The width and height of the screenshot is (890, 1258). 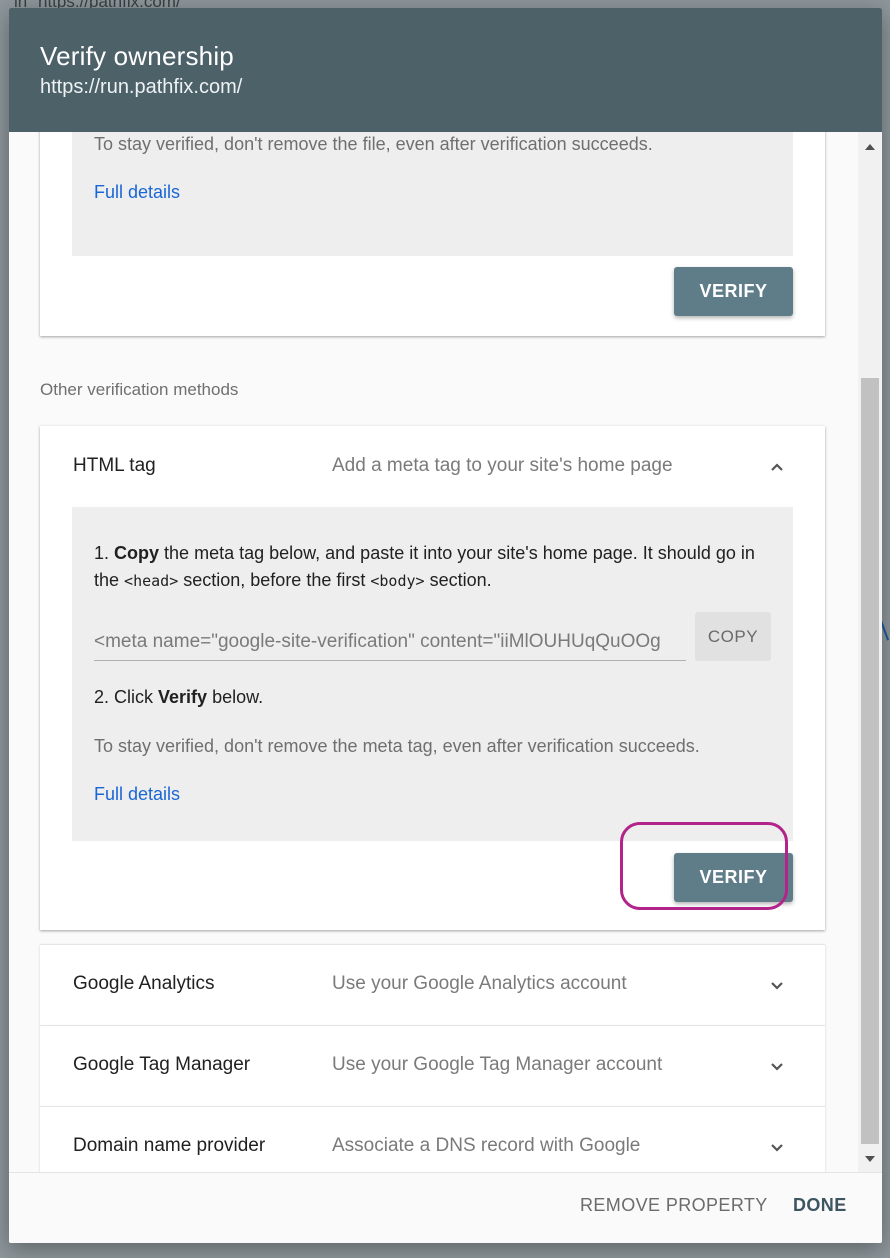 I want to click on method-title: Domain name provider, so click(x=169, y=1145).